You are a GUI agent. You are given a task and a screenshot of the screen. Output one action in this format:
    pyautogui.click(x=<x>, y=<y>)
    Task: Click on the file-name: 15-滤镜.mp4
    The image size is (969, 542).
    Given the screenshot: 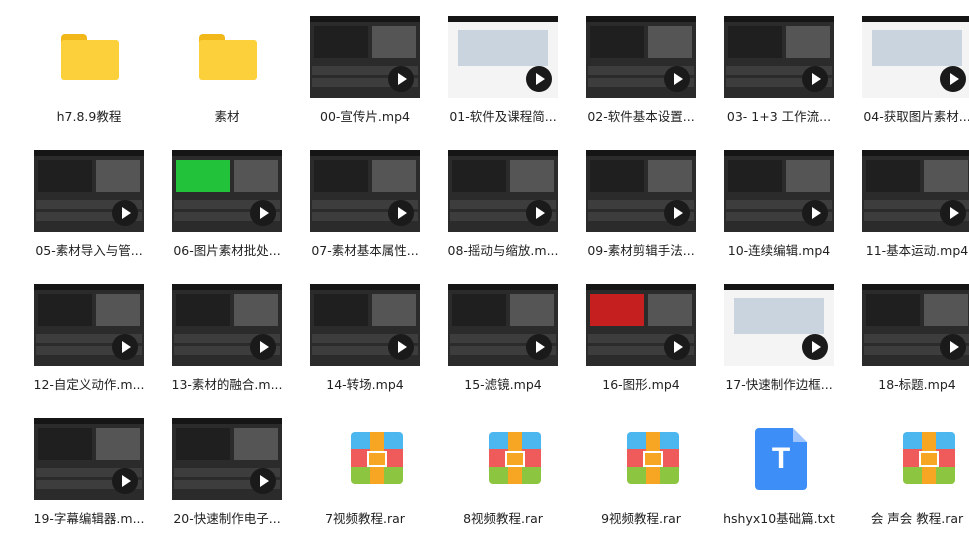 What is the action you would take?
    pyautogui.click(x=503, y=384)
    